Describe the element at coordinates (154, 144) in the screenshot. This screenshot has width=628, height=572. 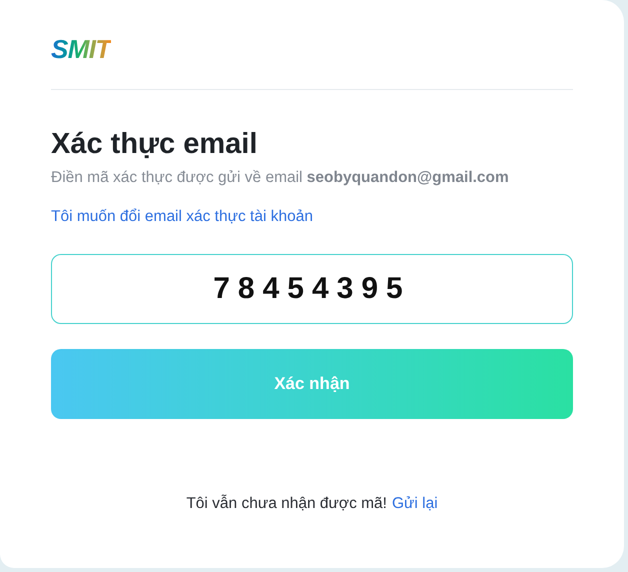
I see `page-title: Xác thực email` at that location.